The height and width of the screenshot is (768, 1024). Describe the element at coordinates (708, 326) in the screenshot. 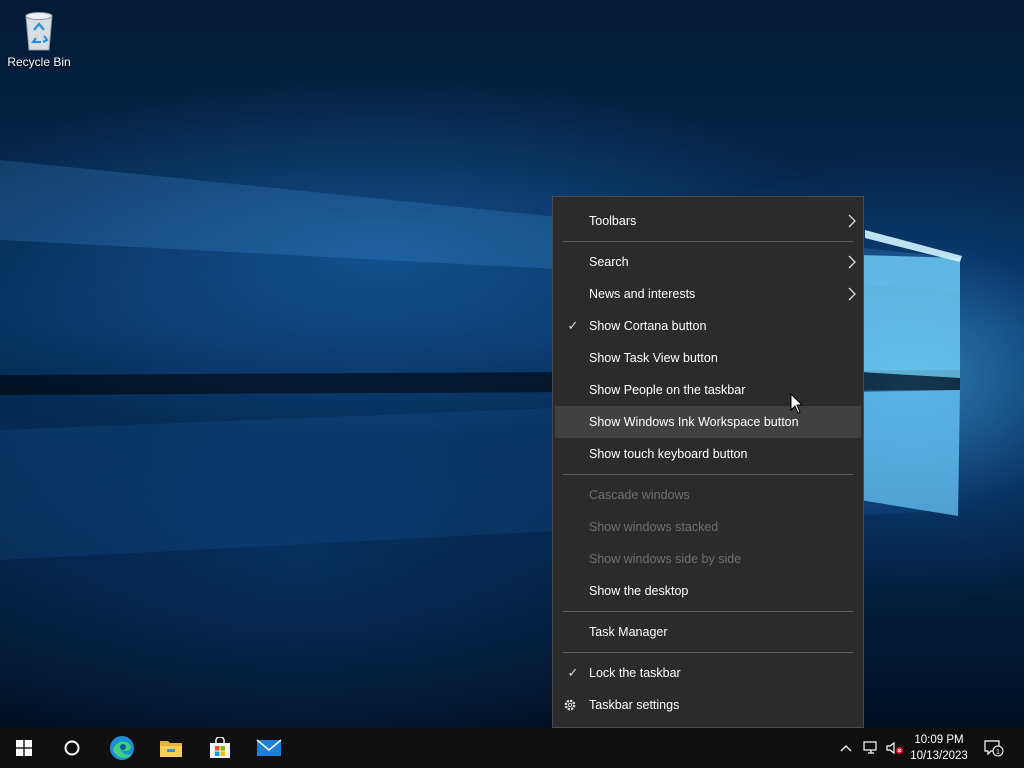

I see `menu-item-show-cortana-button: ✓ Show Cortana button` at that location.